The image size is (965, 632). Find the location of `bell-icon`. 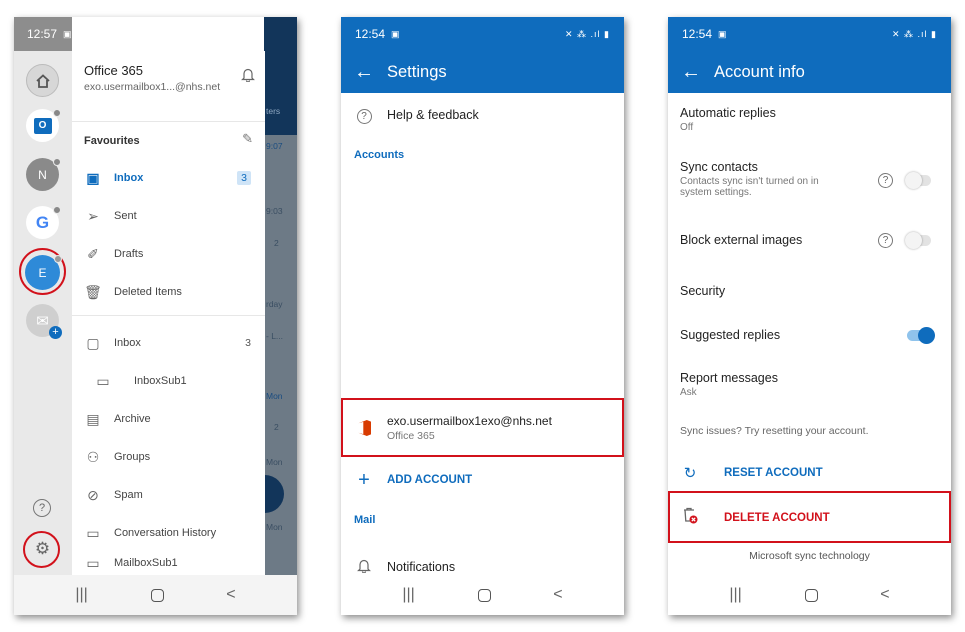

bell-icon is located at coordinates (248, 76).